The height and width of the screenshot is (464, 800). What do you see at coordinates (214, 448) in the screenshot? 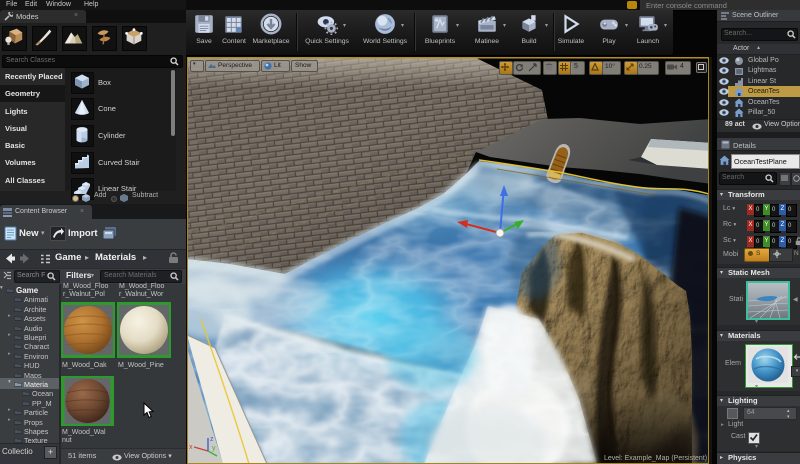
I see `svg-text: y` at bounding box center [214, 448].